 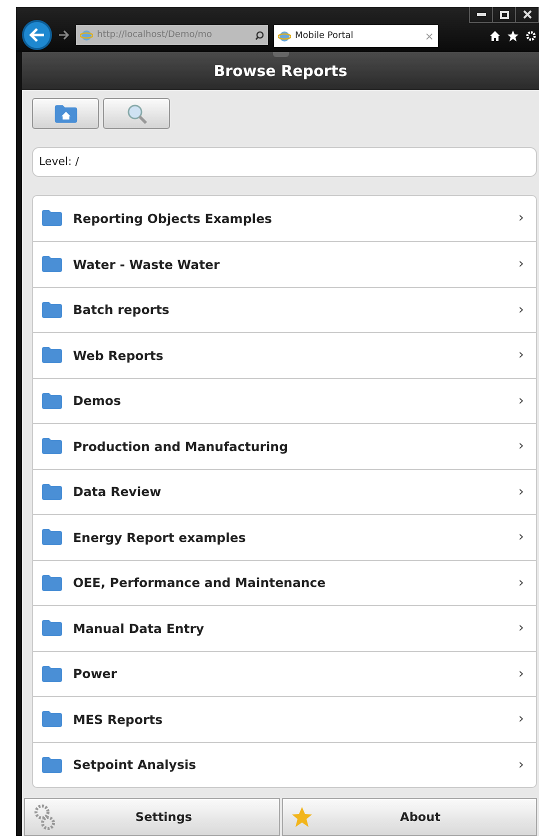 I want to click on folder-row: Web Reports ›, so click(x=284, y=355).